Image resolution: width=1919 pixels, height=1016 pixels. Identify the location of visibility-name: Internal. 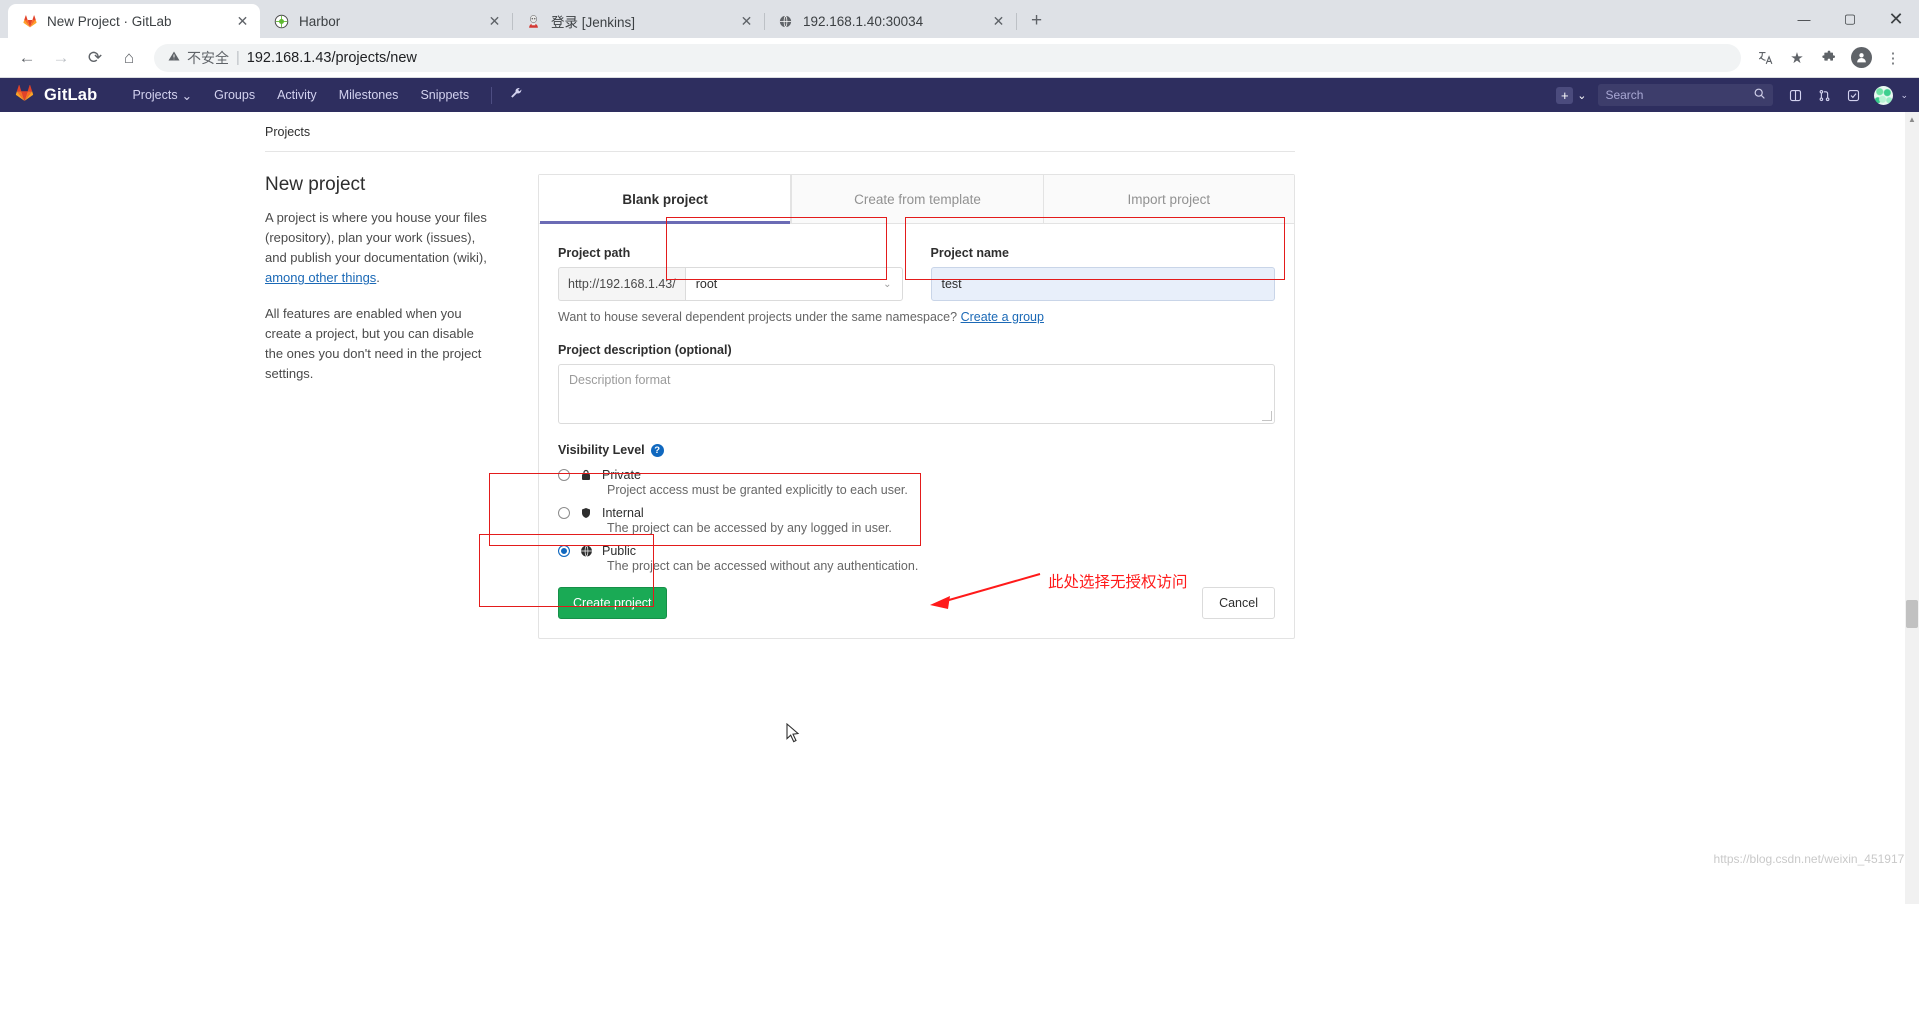
(623, 513).